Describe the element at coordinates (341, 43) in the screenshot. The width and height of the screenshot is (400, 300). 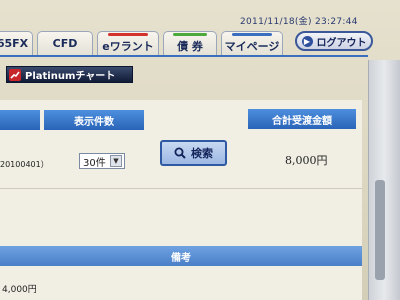
I see `logout-label: ログアウト` at that location.